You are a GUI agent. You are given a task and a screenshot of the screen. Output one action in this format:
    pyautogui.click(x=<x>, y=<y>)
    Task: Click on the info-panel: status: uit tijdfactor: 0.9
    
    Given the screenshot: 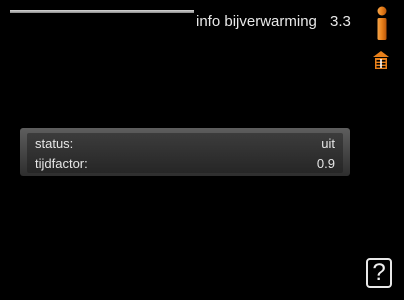 What is the action you would take?
    pyautogui.click(x=185, y=153)
    